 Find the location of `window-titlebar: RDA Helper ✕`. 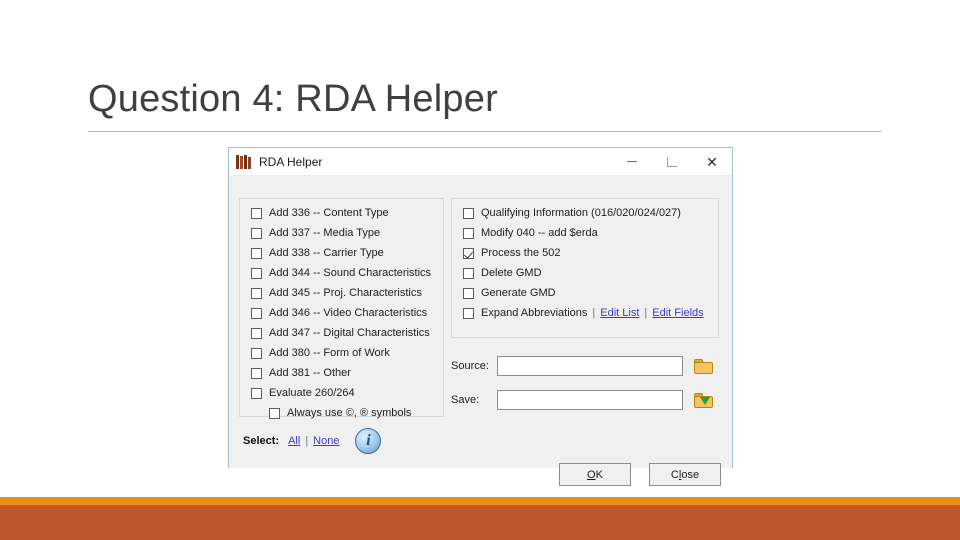

window-titlebar: RDA Helper ✕ is located at coordinates (480, 162).